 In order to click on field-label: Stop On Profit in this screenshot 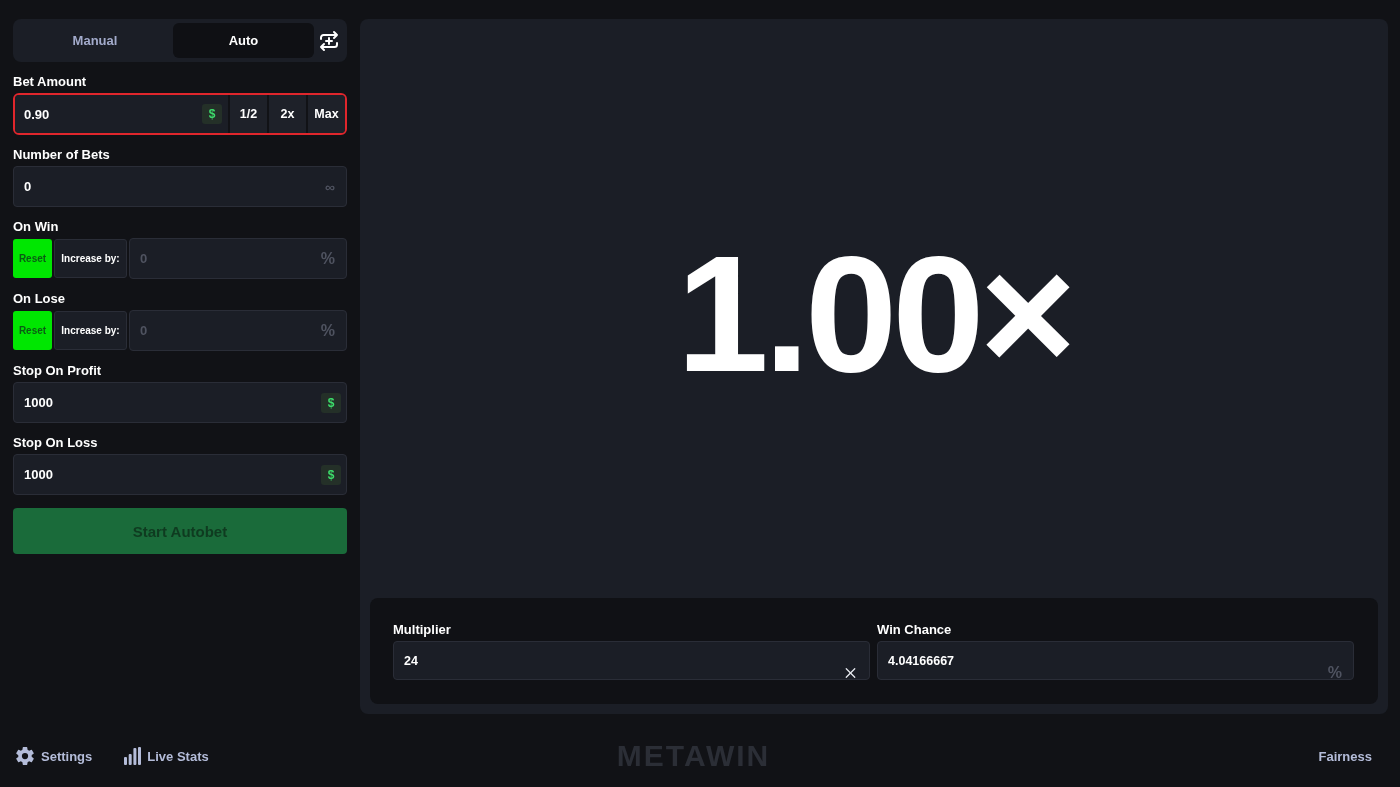, I will do `click(58, 371)`.